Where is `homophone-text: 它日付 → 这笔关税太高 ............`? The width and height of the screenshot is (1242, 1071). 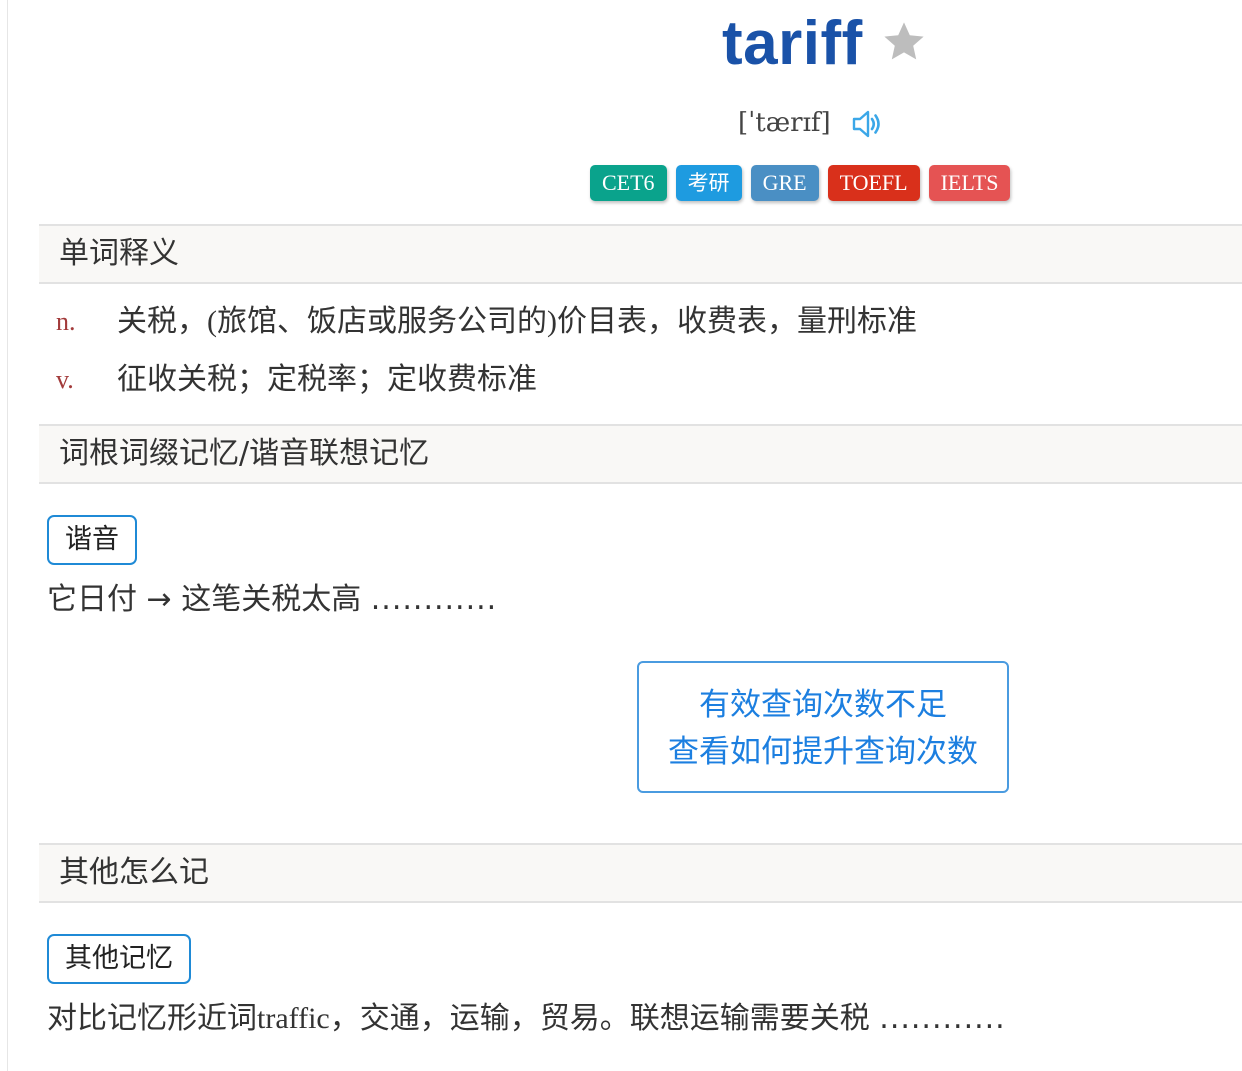 homophone-text: 它日付 → 这笔关税太高 ............ is located at coordinates (272, 599).